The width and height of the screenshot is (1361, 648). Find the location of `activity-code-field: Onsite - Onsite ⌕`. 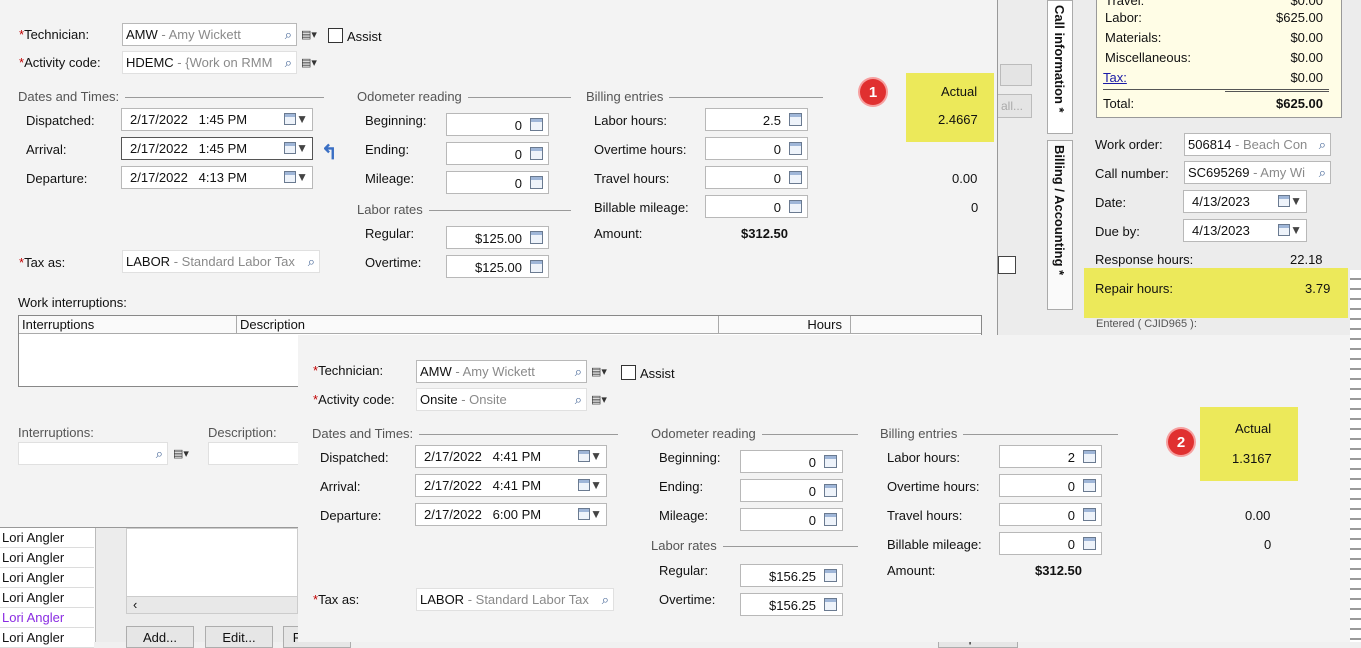

activity-code-field: Onsite - Onsite ⌕ is located at coordinates (501, 399).